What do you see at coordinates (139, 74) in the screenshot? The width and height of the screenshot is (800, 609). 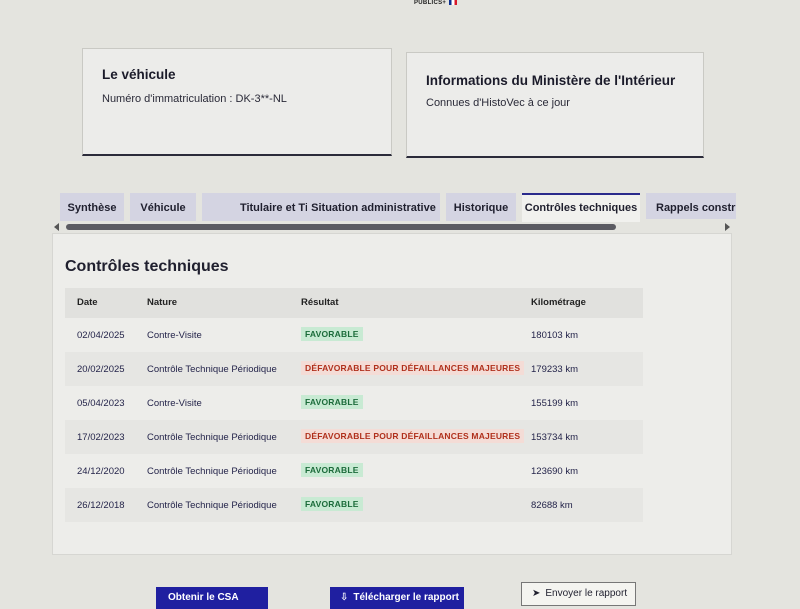 I see `vehicle-card-title: Le véhicule` at bounding box center [139, 74].